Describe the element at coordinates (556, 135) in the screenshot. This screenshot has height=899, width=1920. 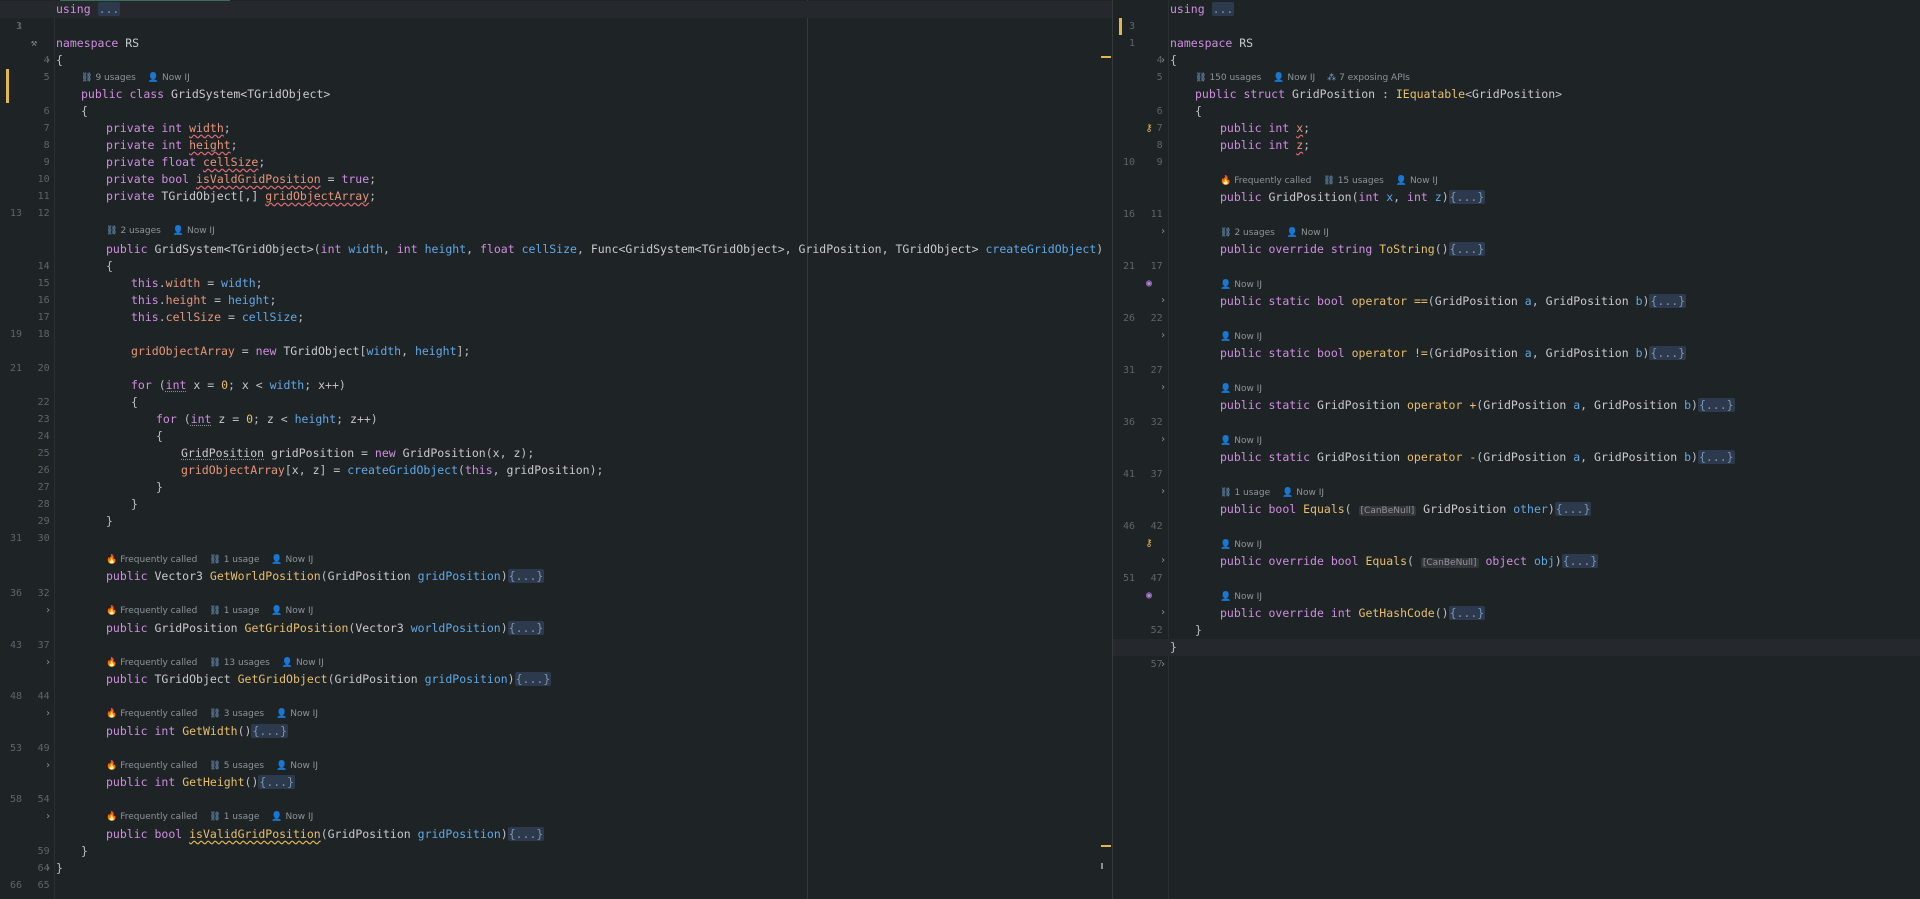
I see `code-line: 8 private int width;` at that location.